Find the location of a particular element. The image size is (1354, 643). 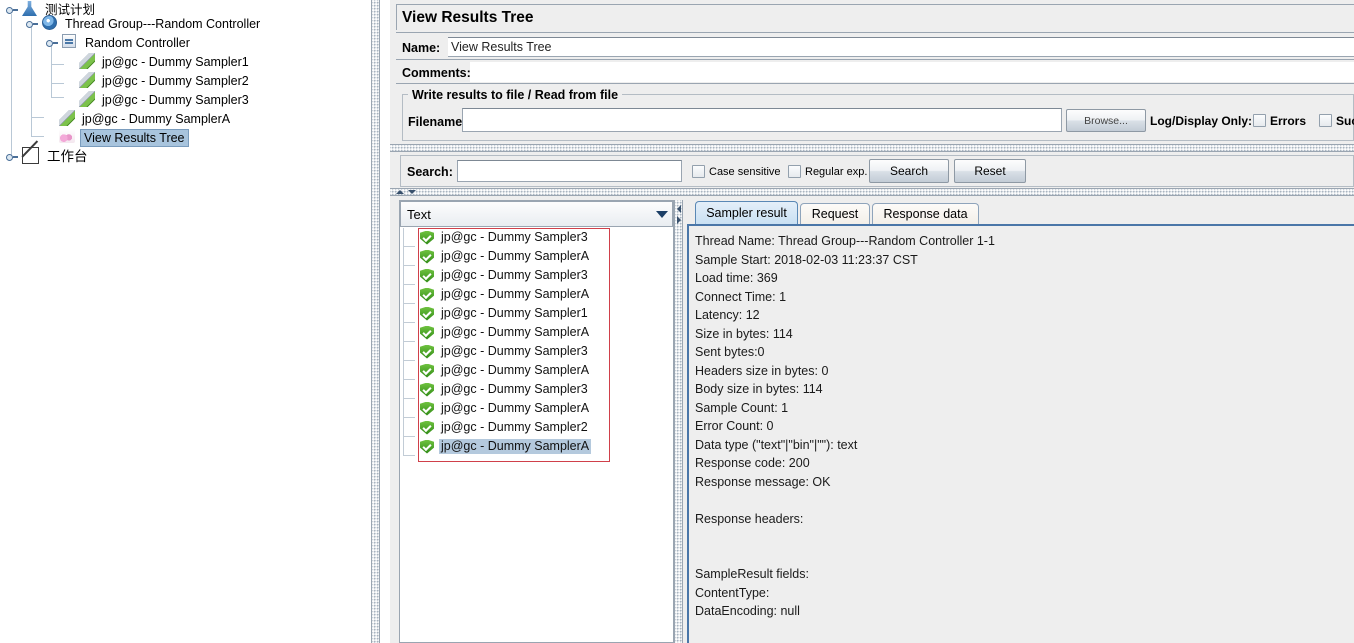

config-splitter is located at coordinates (872, 148).